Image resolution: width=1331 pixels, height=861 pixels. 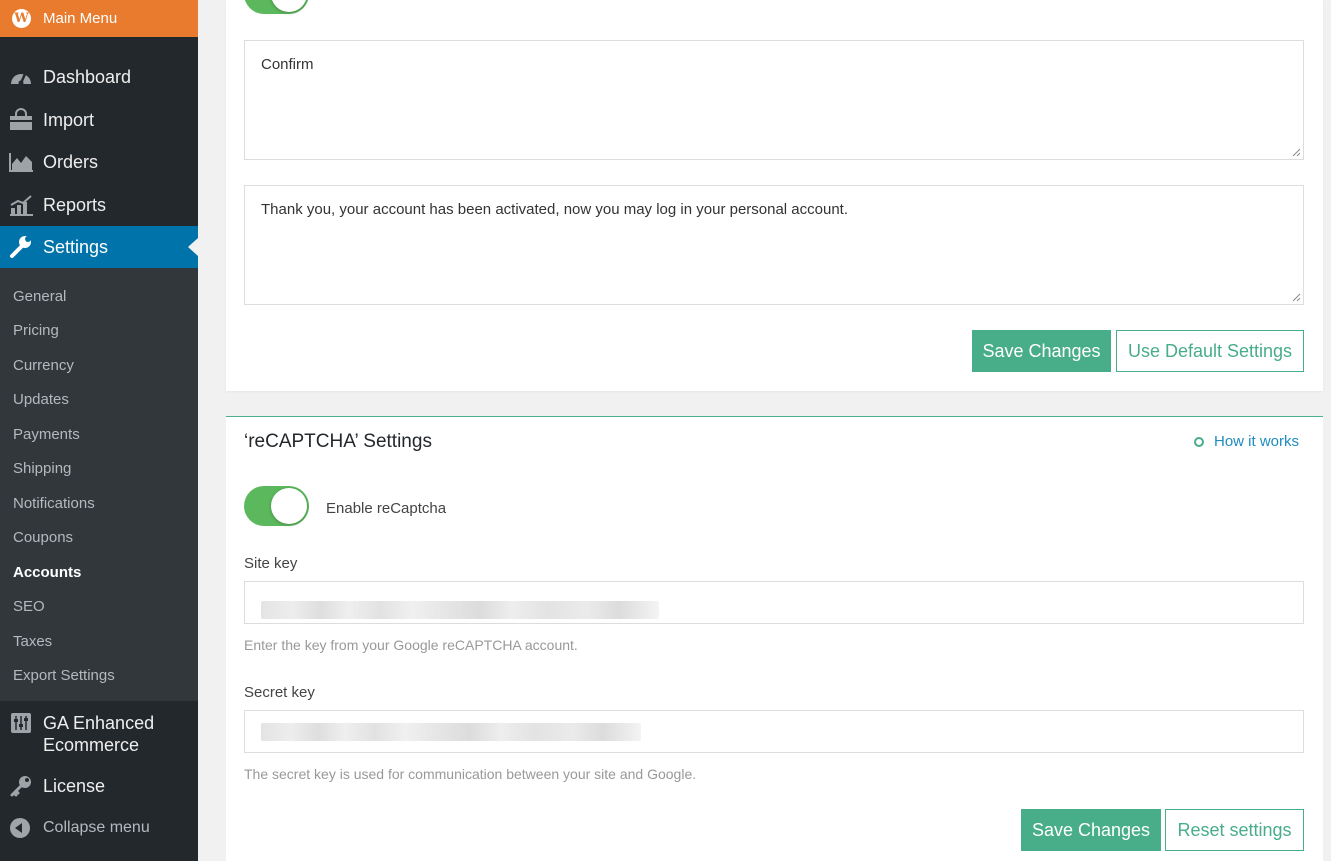 I want to click on sidebar-item-reports: Reports, so click(x=99, y=205).